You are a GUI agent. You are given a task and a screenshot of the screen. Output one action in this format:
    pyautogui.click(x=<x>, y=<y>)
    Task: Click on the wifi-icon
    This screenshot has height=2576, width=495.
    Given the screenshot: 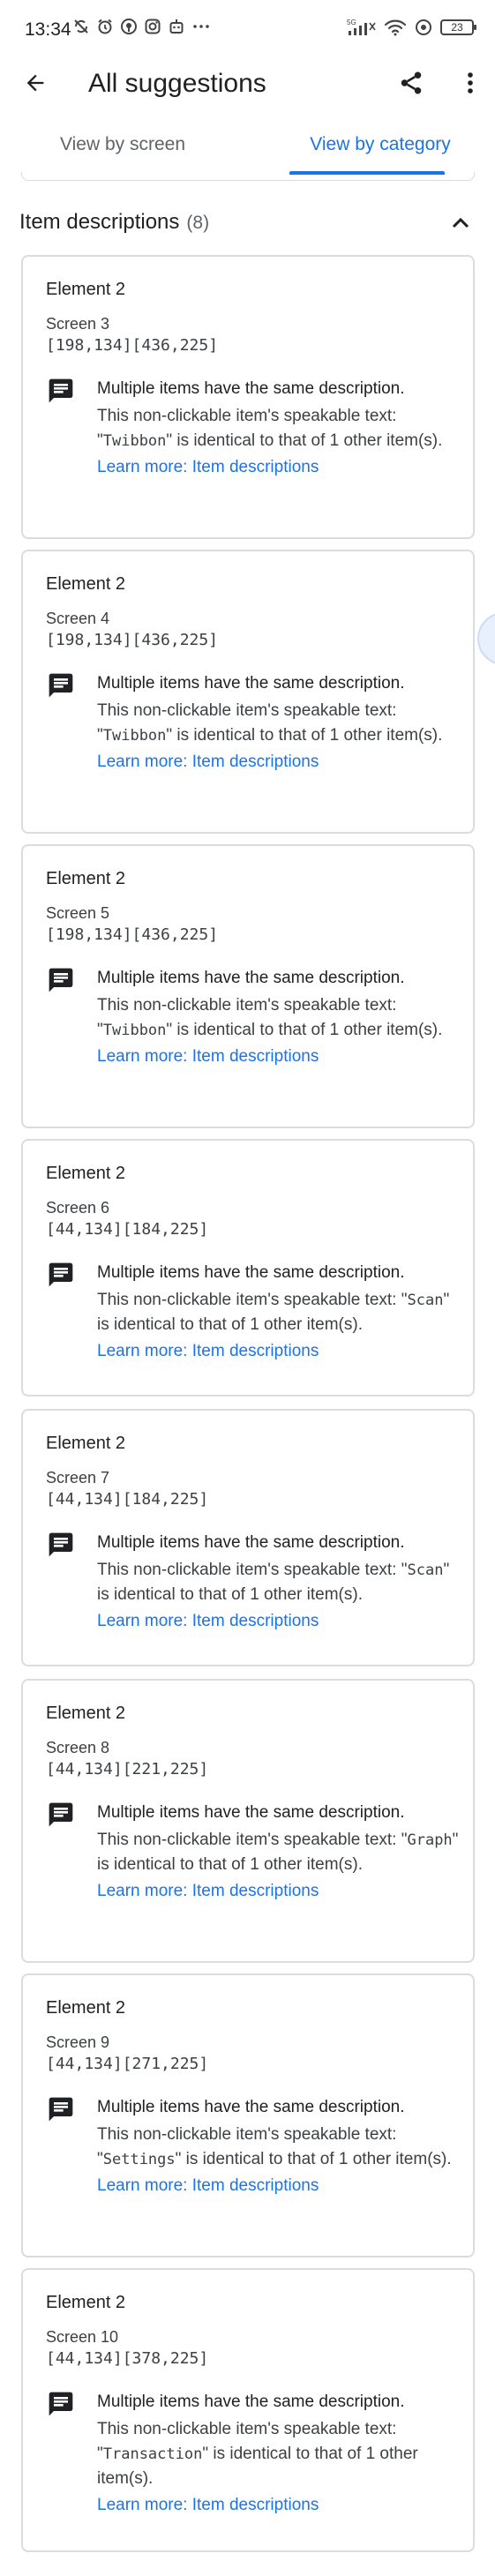 What is the action you would take?
    pyautogui.click(x=395, y=28)
    